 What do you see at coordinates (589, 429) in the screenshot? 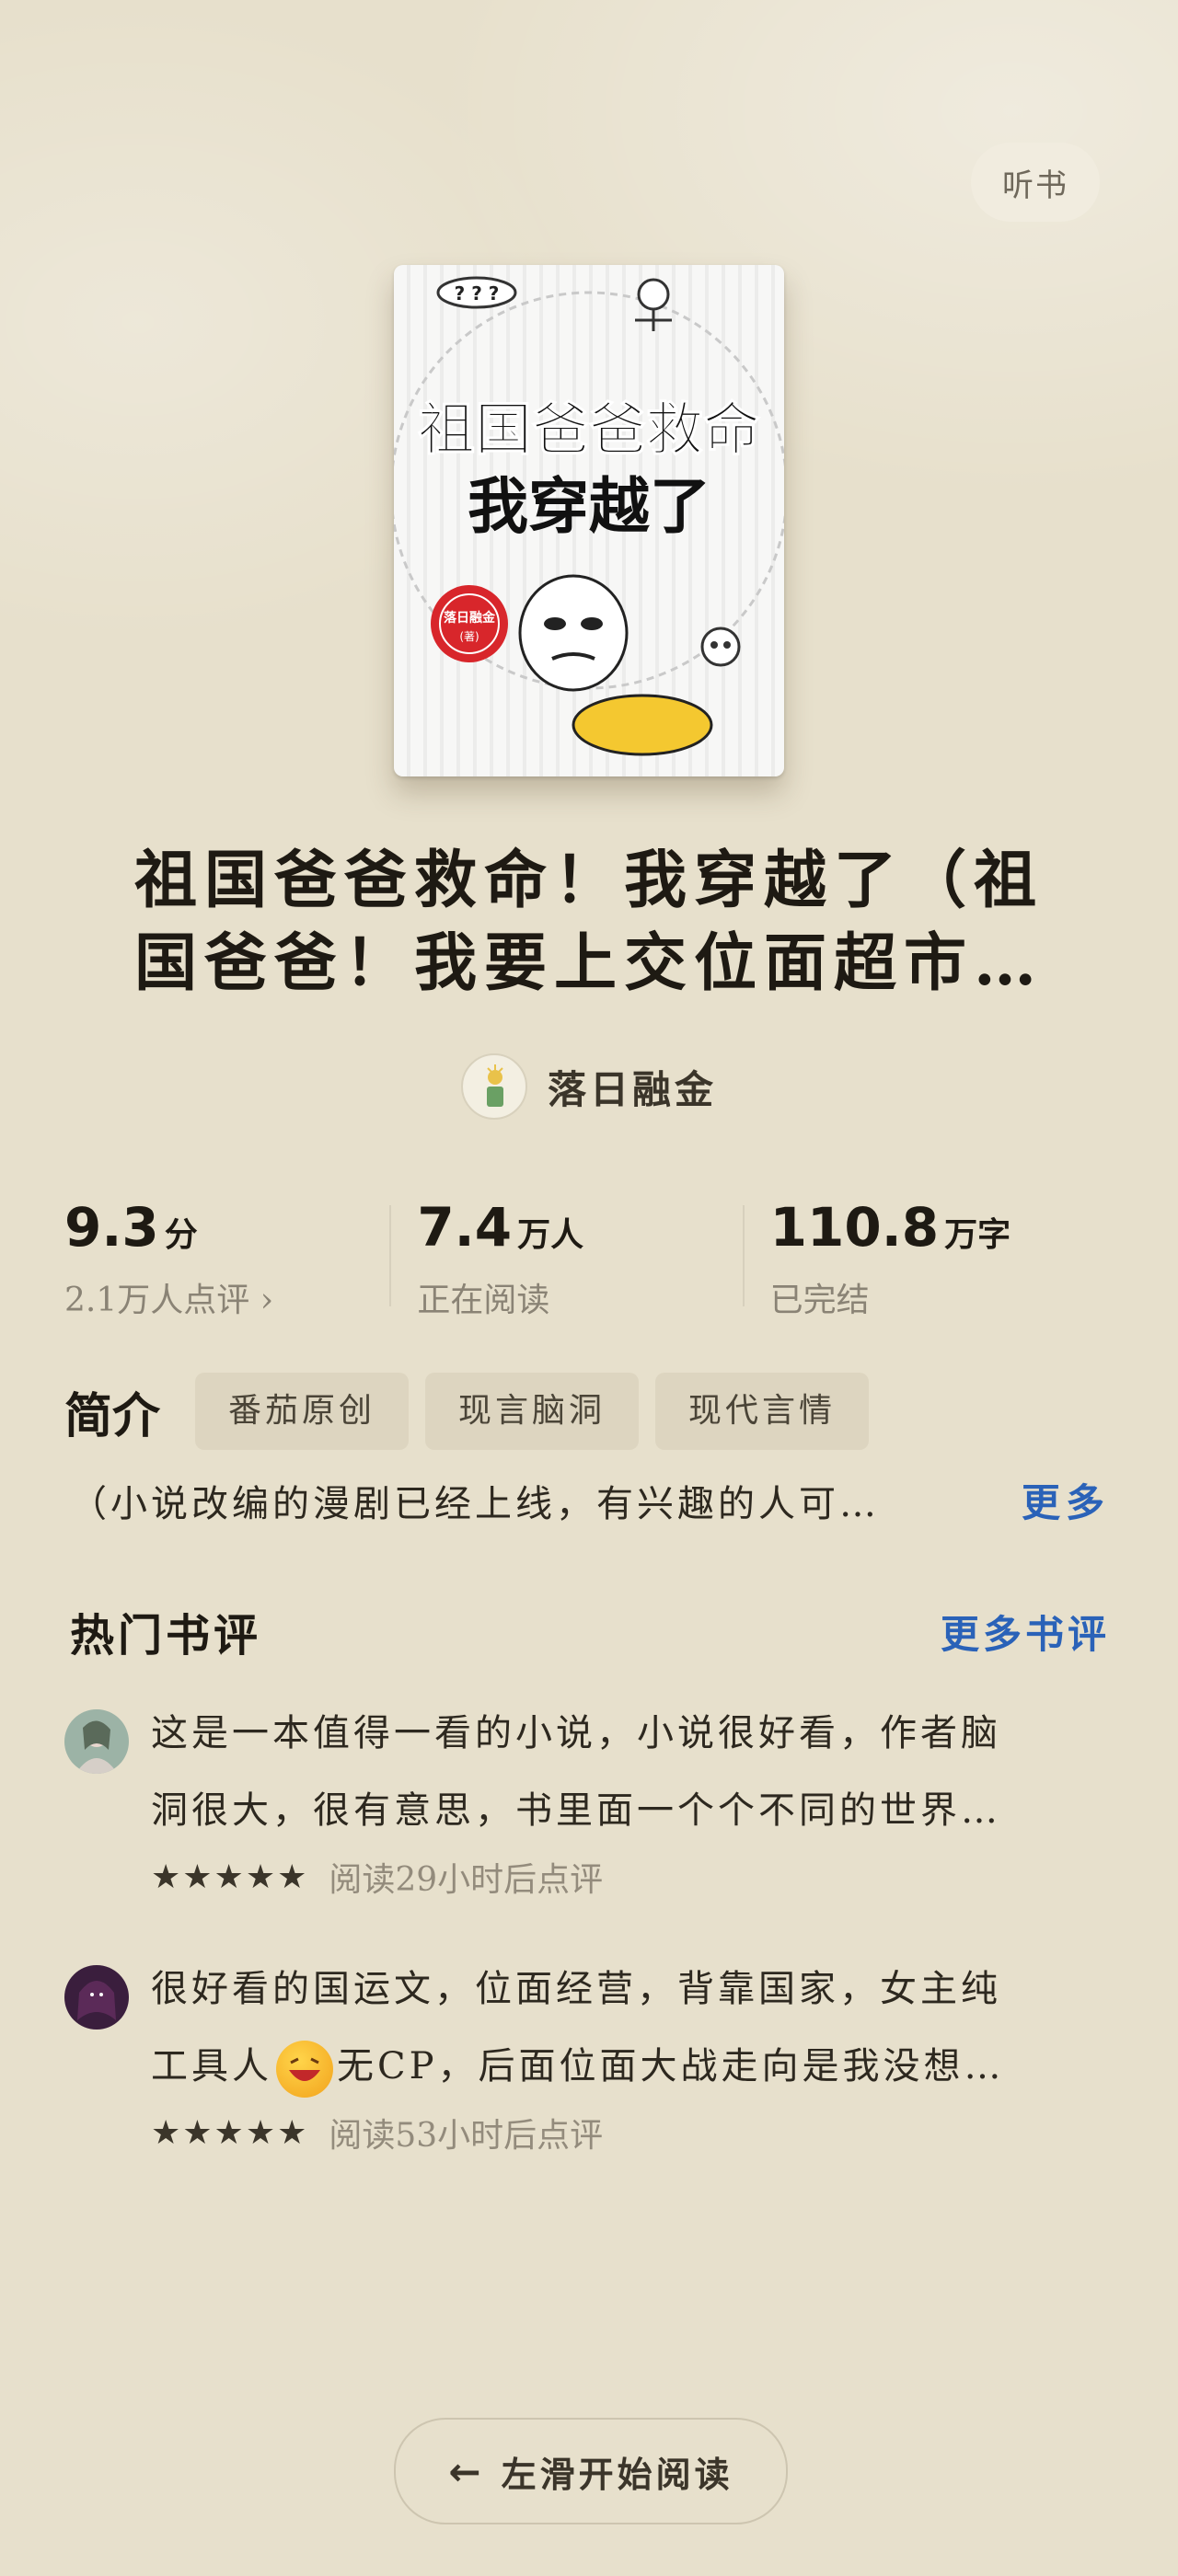
I see `cover-title-line1: 祖国爸爸救命` at bounding box center [589, 429].